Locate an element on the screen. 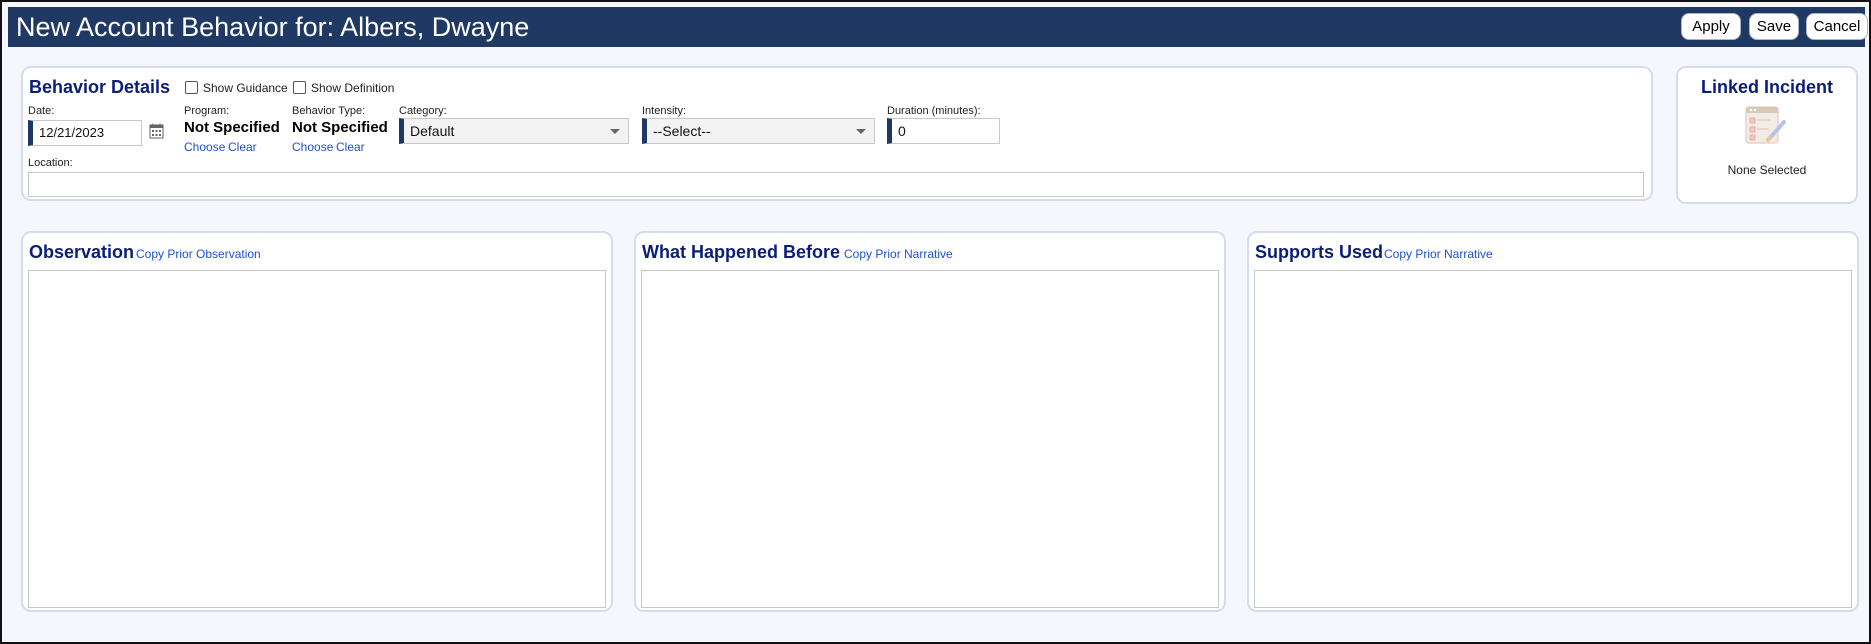 This screenshot has height=644, width=1871. program-label: Program: is located at coordinates (207, 111).